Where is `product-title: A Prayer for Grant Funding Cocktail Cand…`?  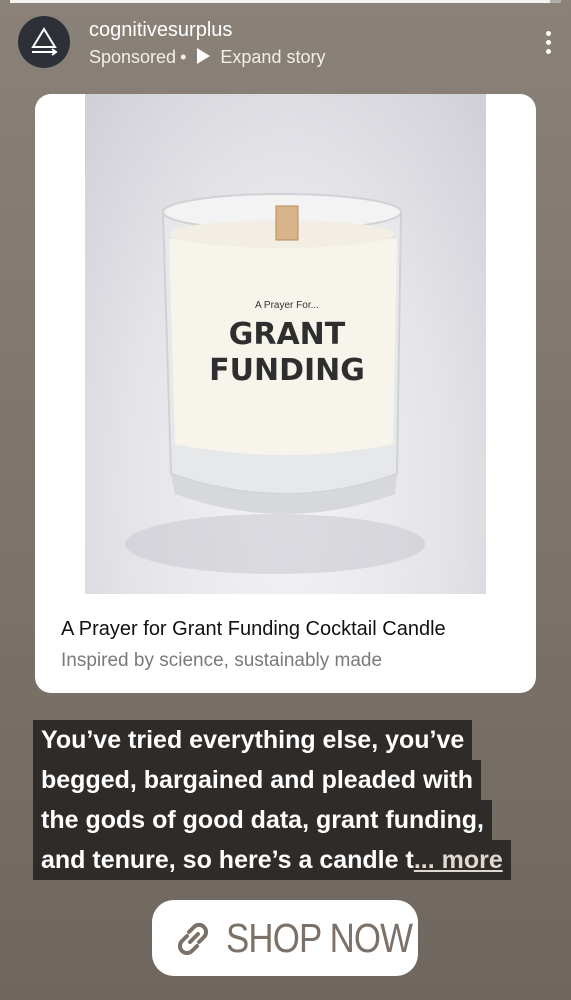
product-title: A Prayer for Grant Funding Cocktail Cand… is located at coordinates (253, 629).